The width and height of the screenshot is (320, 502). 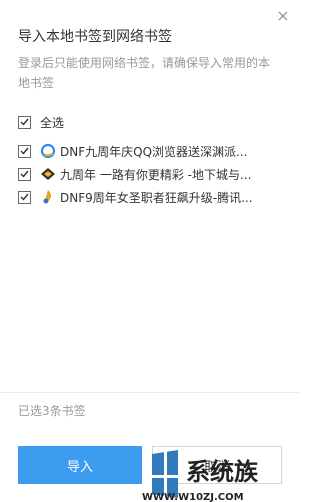 I want to click on import-button: 导入, so click(x=80, y=465).